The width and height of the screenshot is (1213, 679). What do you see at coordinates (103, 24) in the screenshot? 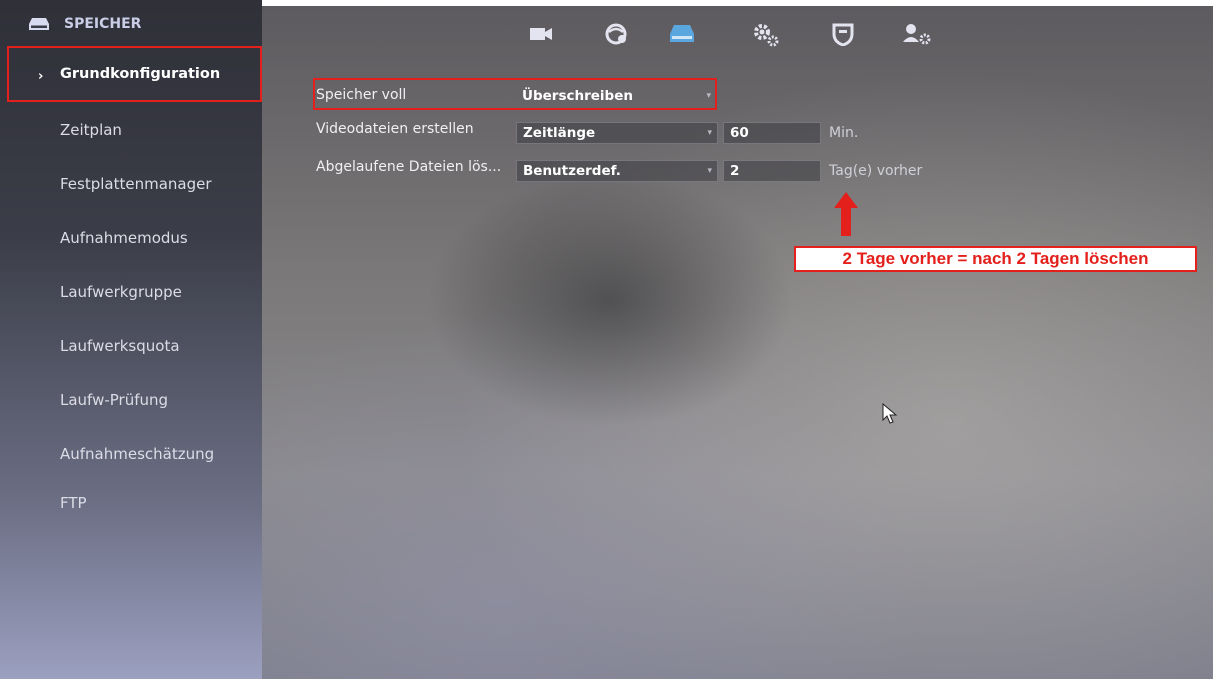
I see `sidebar-title: SPEICHER` at bounding box center [103, 24].